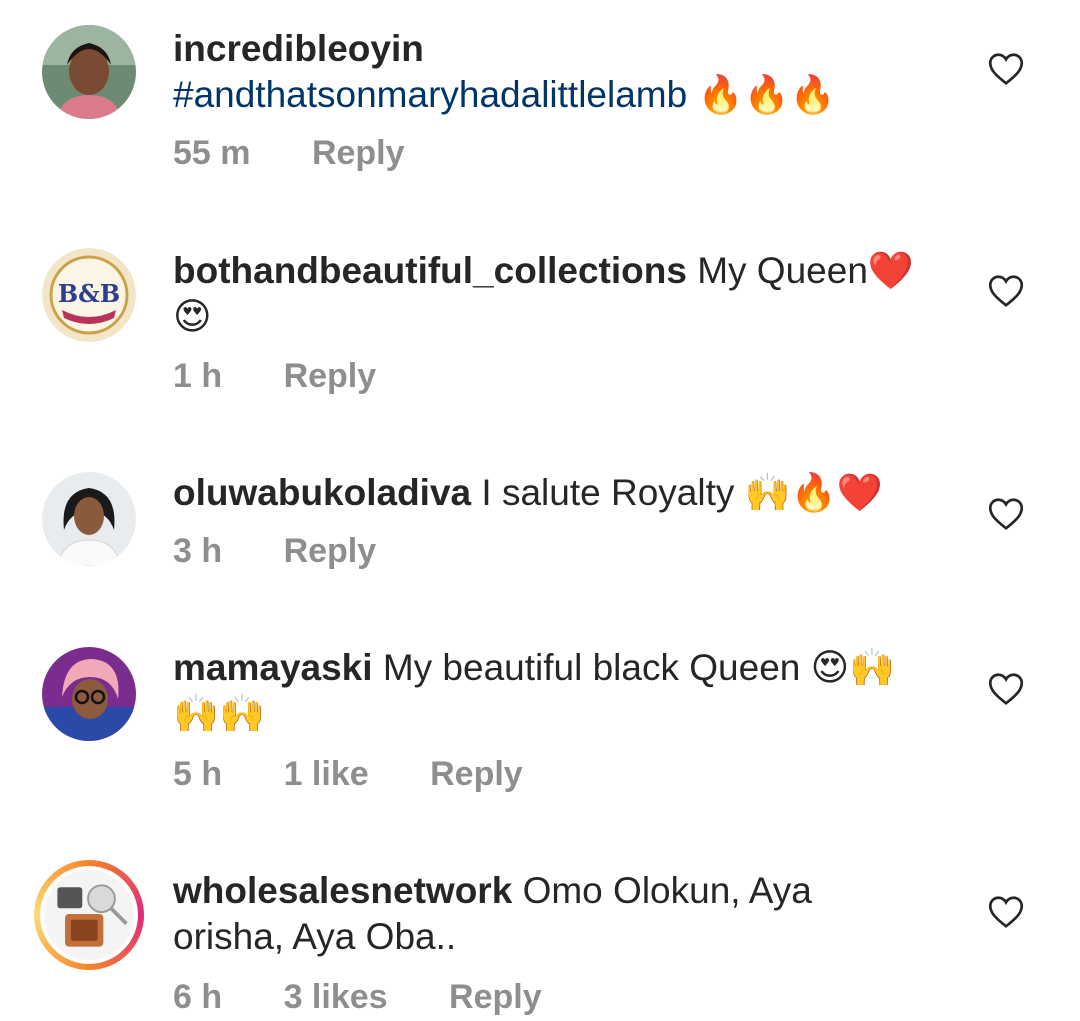  I want to click on comment-meta: 55 m Reply, so click(315, 153).